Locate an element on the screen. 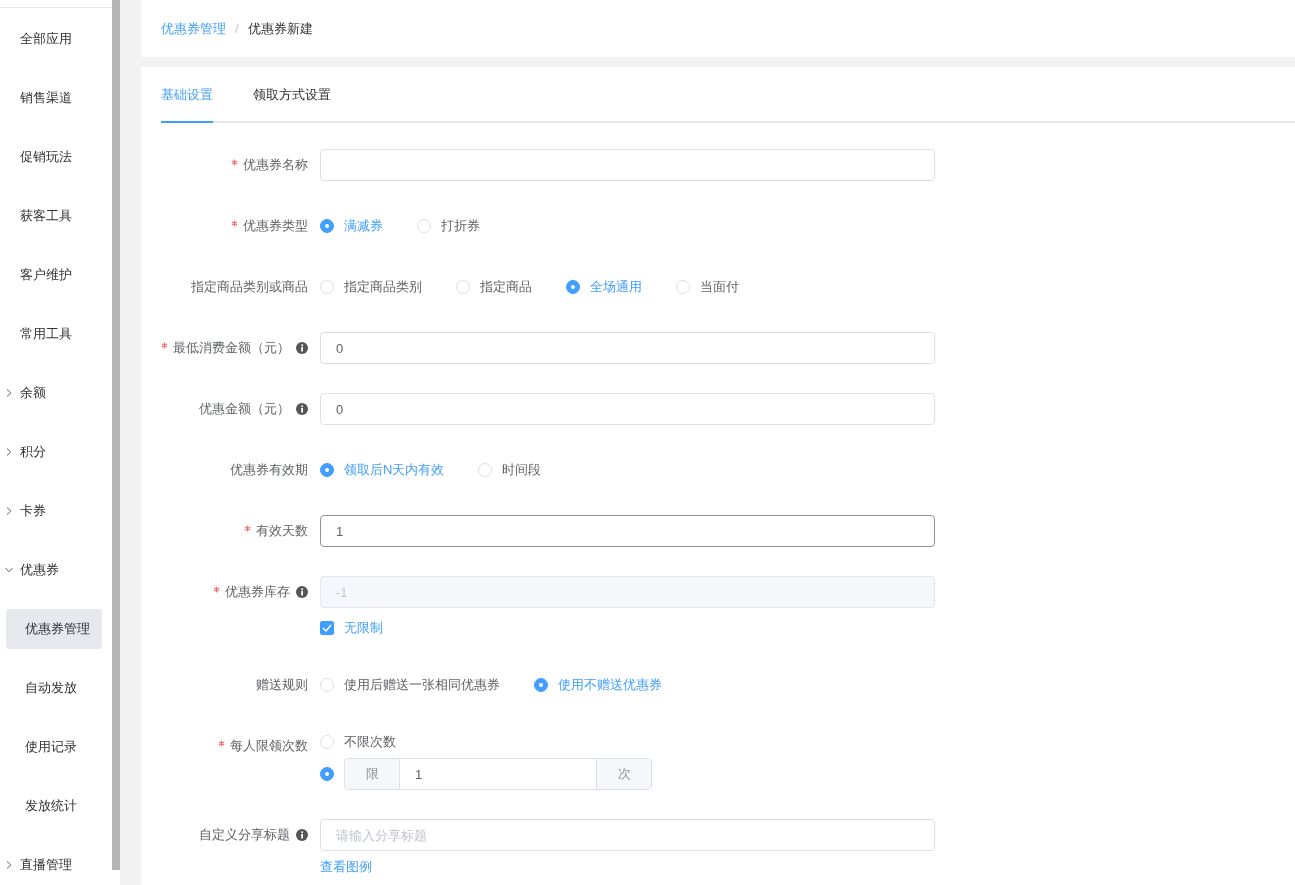 The image size is (1295, 885). field-label: 自定义分享标题 is located at coordinates (244, 835).